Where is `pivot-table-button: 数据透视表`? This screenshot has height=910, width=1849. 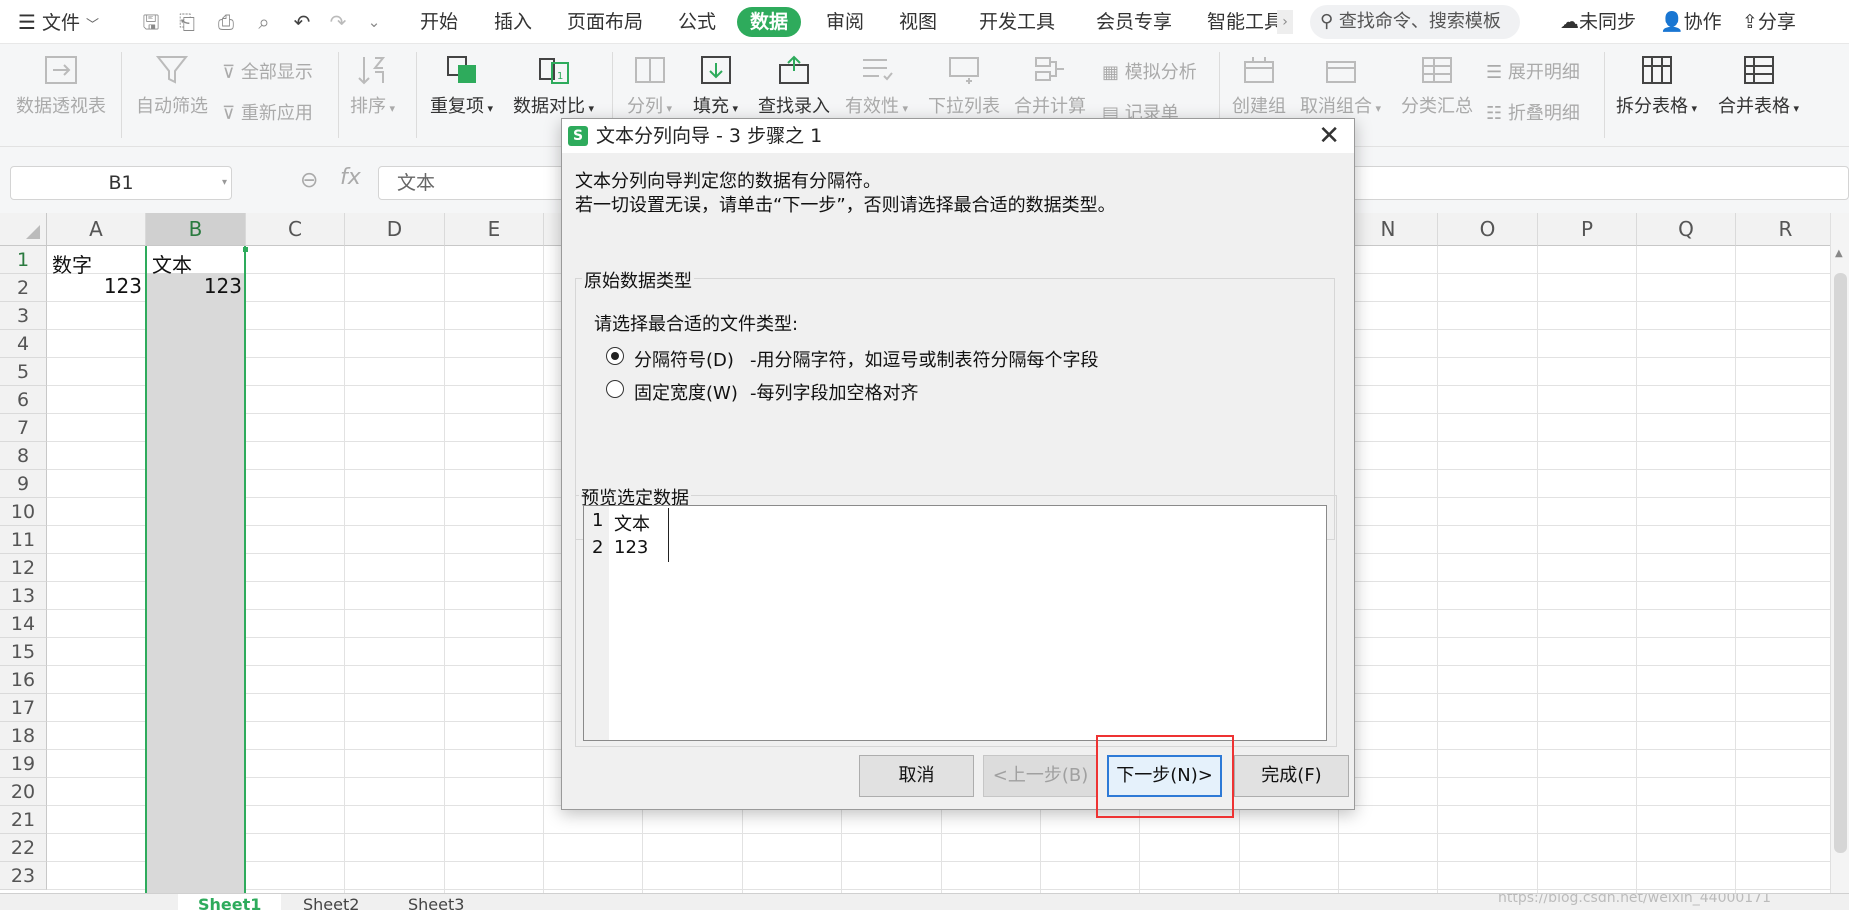
pivot-table-button: 数据透视表 is located at coordinates (61, 86).